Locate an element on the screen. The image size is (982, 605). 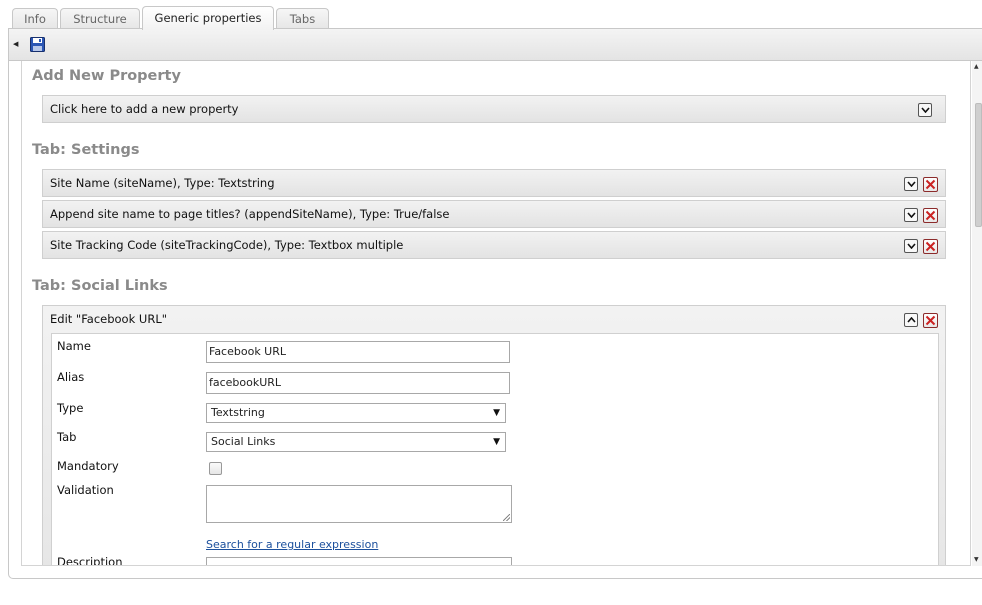
type-select: Textstring ▼ is located at coordinates (356, 413).